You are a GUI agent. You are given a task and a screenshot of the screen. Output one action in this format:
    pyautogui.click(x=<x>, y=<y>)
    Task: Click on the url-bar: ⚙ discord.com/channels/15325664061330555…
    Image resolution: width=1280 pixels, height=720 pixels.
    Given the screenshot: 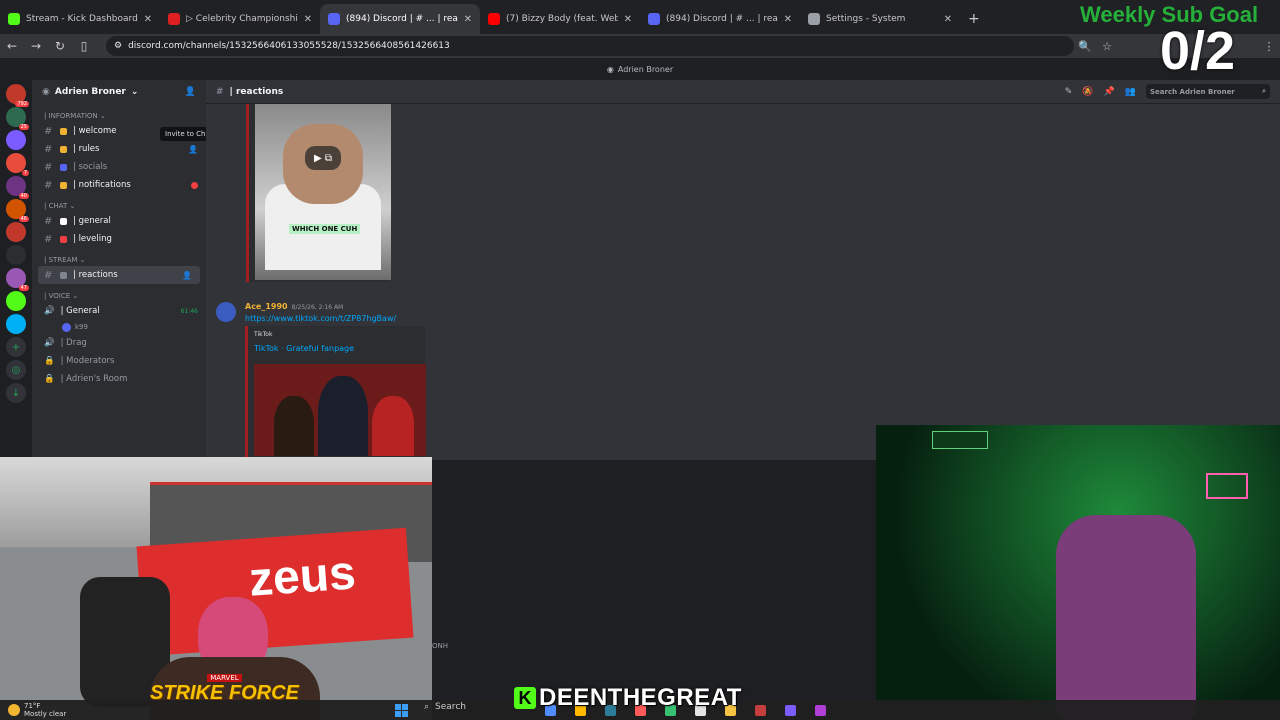 What is the action you would take?
    pyautogui.click(x=590, y=46)
    